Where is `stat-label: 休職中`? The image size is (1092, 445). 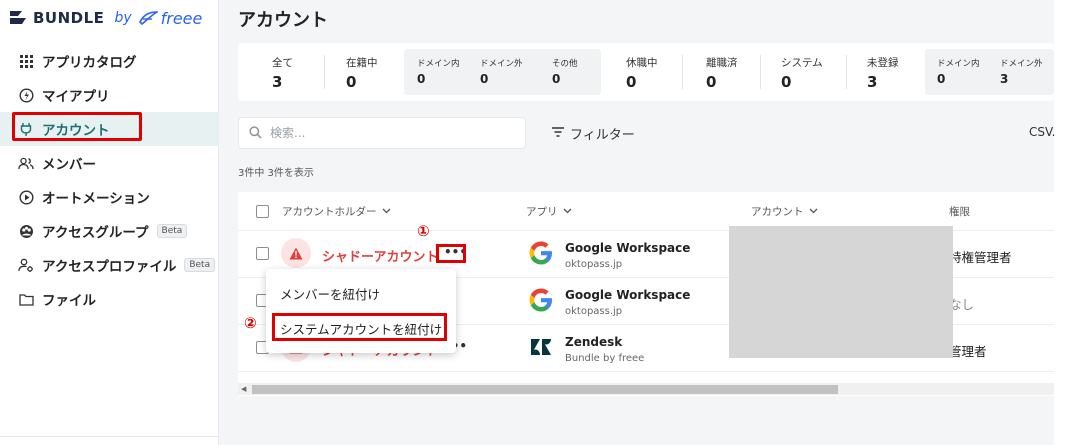 stat-label: 休職中 is located at coordinates (642, 63).